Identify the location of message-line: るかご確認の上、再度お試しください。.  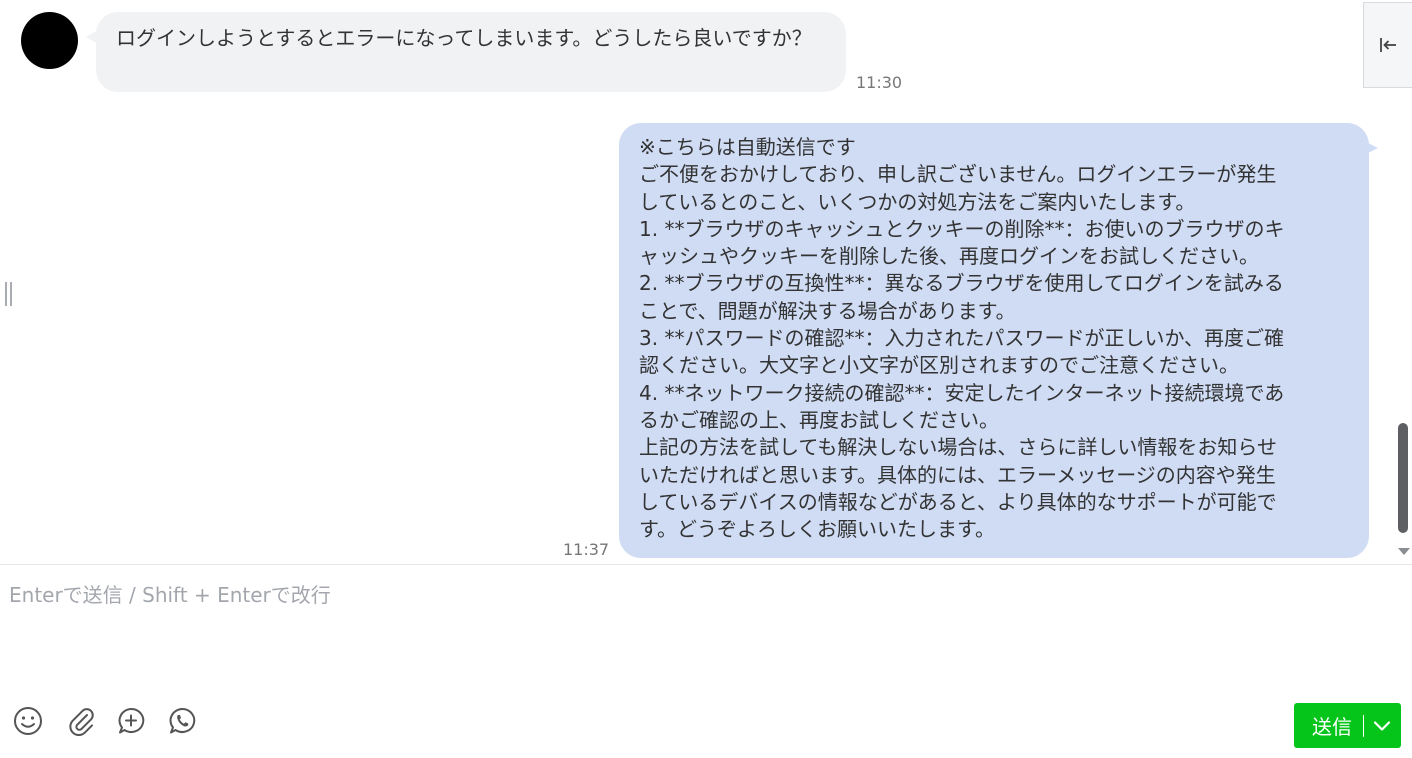
(819, 419).